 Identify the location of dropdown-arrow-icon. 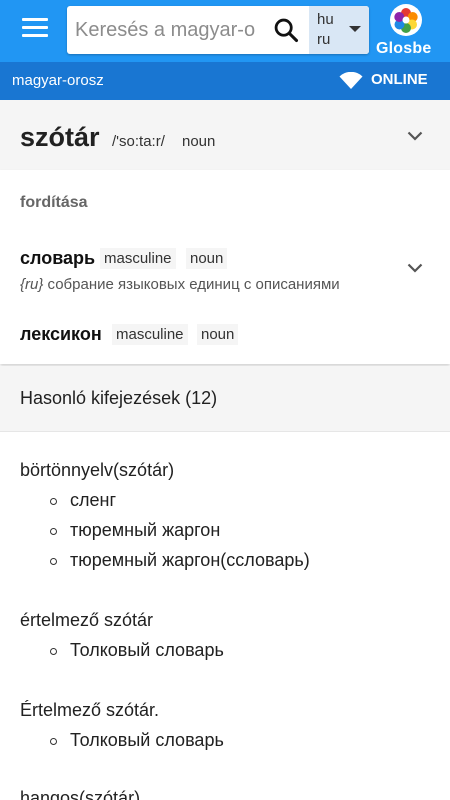
(355, 29).